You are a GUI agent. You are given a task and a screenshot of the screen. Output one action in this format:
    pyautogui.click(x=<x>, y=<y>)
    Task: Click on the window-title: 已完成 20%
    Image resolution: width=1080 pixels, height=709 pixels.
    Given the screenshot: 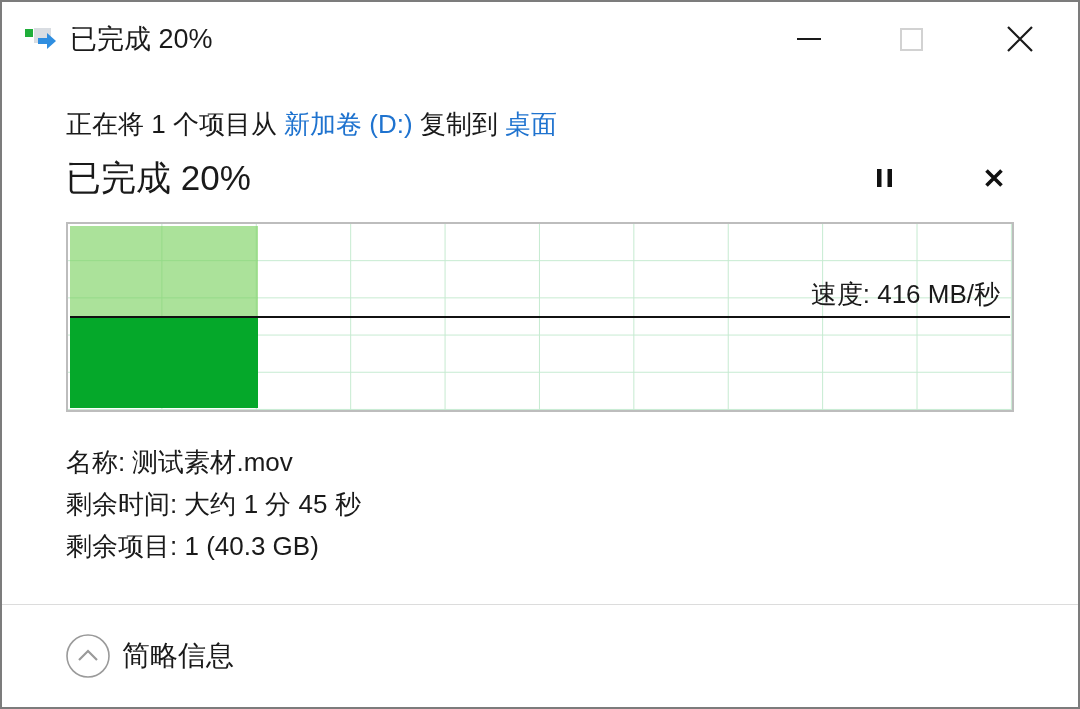 What is the action you would take?
    pyautogui.click(x=141, y=39)
    